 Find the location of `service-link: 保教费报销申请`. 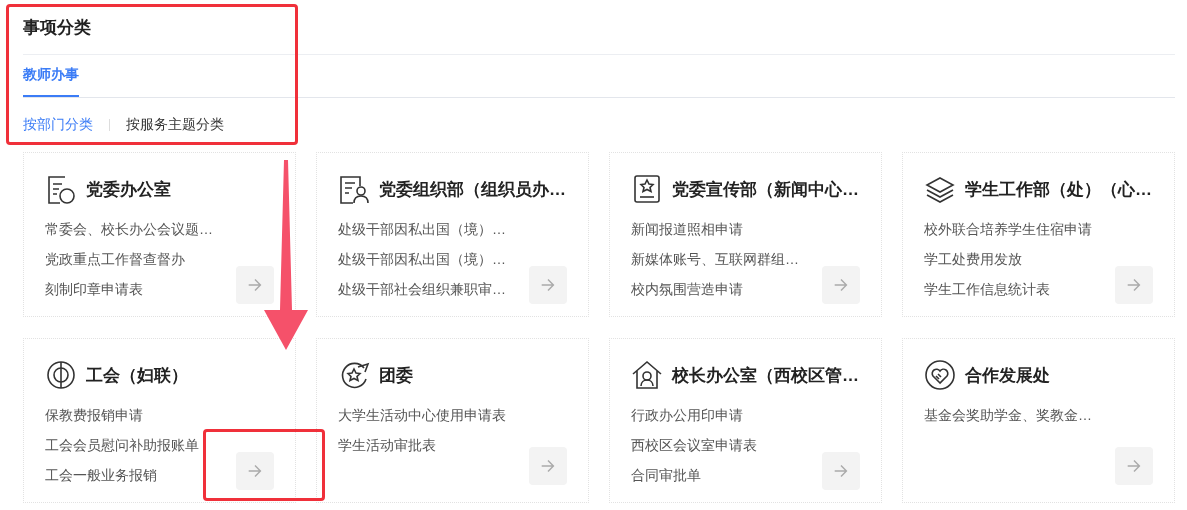

service-link: 保教费报销申请 is located at coordinates (94, 415).